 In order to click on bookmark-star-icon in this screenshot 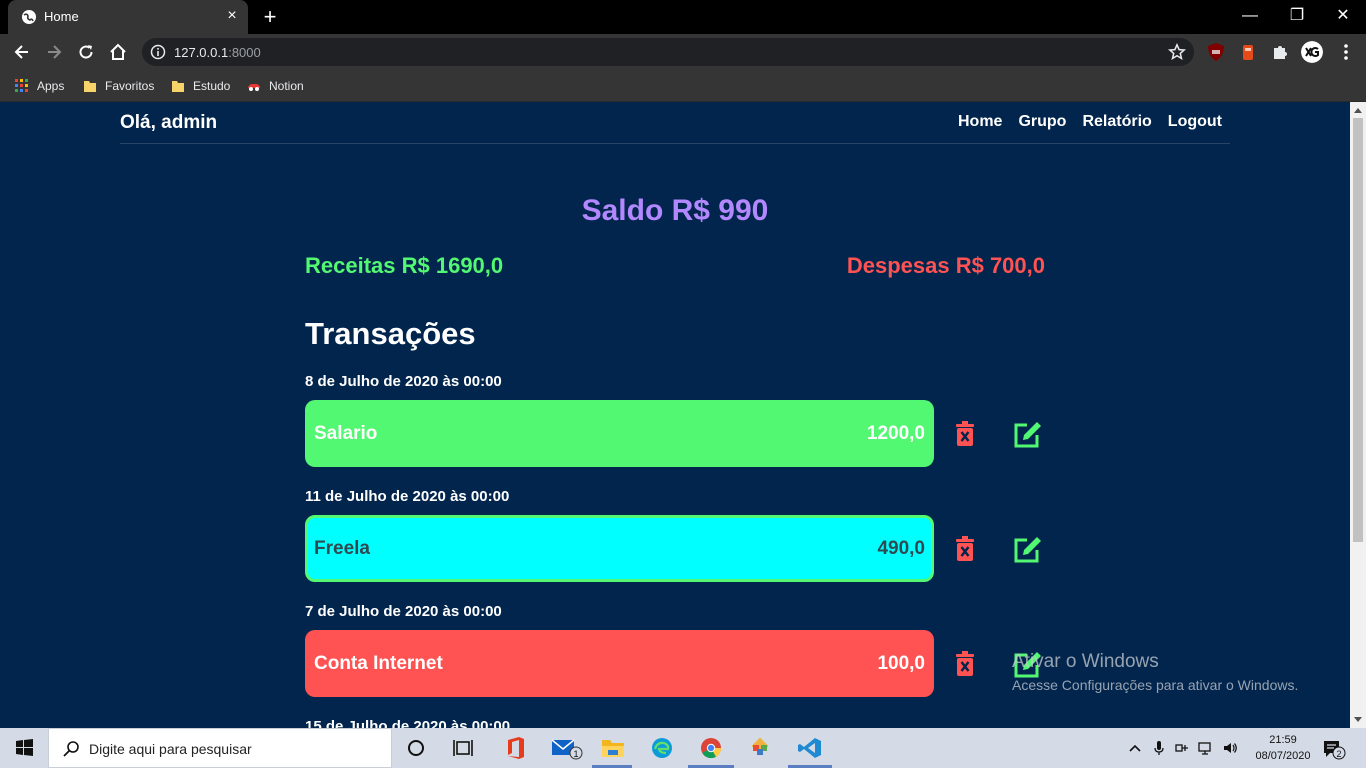, I will do `click(1177, 52)`.